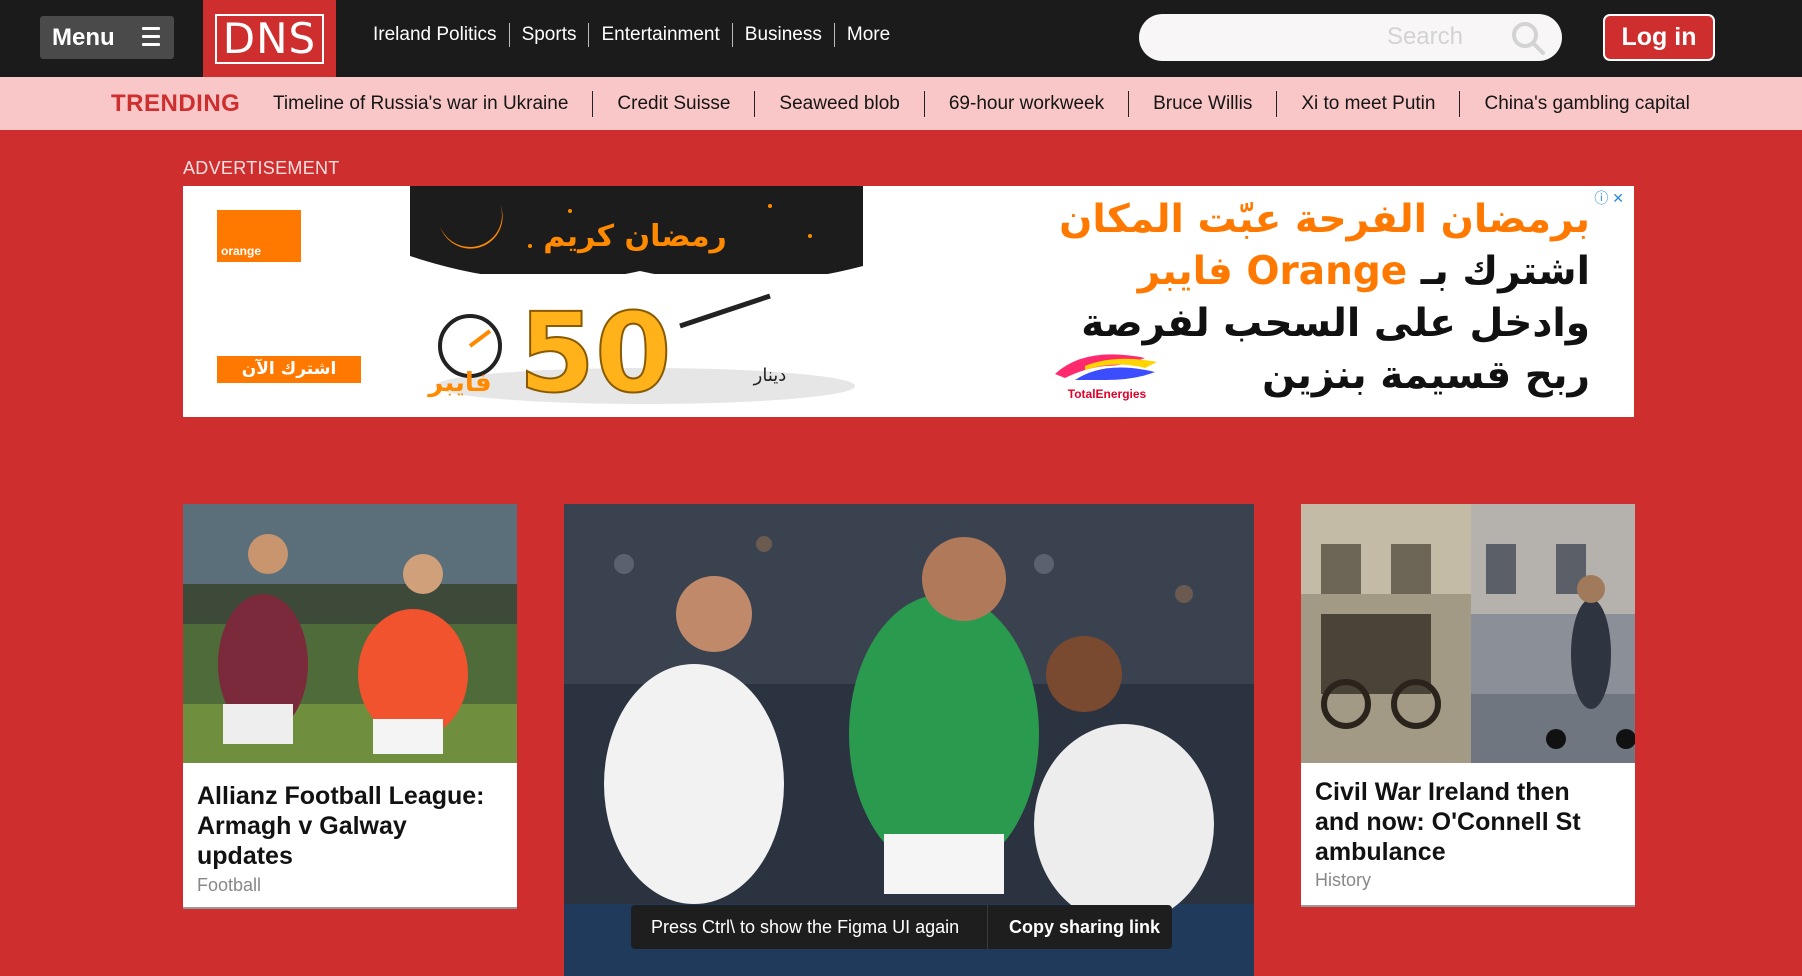 This screenshot has width=1802, height=976. What do you see at coordinates (1203, 104) in the screenshot?
I see `trending-item: Bruce Willis` at bounding box center [1203, 104].